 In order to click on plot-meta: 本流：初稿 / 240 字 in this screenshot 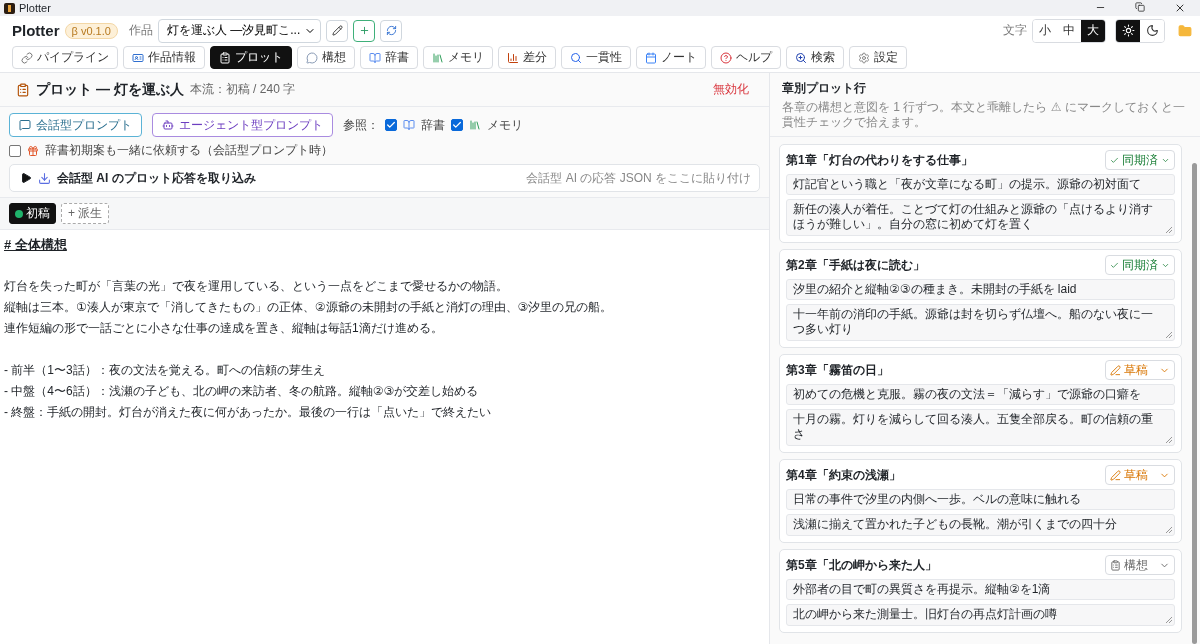, I will do `click(242, 89)`.